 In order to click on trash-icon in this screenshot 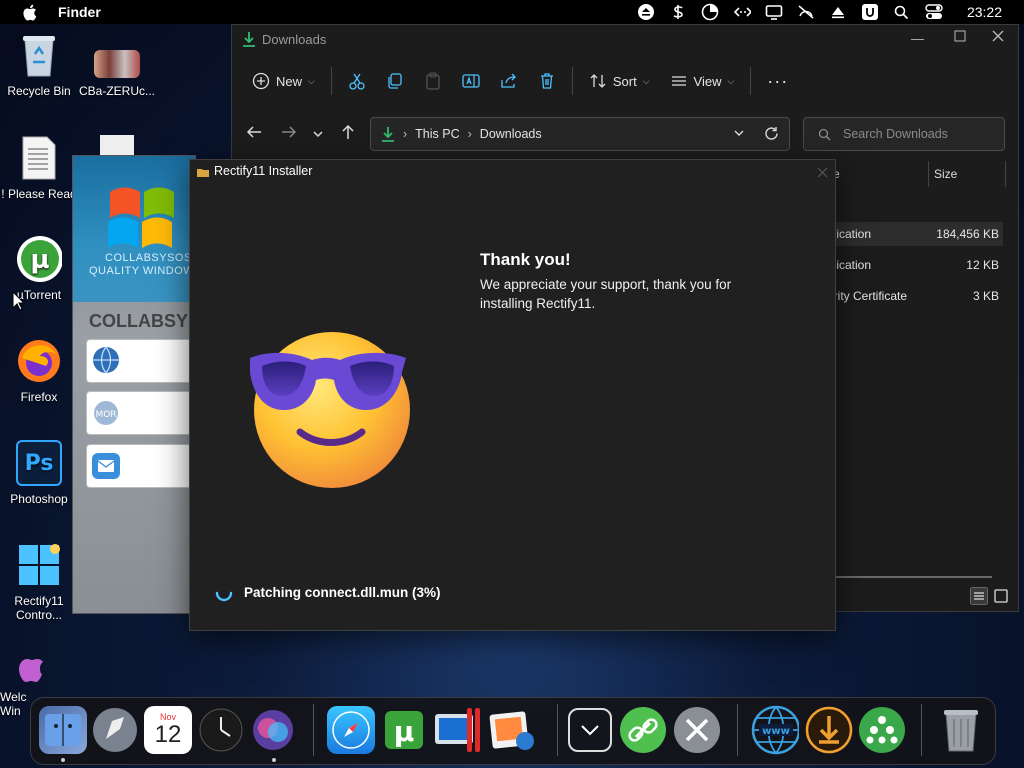, I will do `click(547, 81)`.